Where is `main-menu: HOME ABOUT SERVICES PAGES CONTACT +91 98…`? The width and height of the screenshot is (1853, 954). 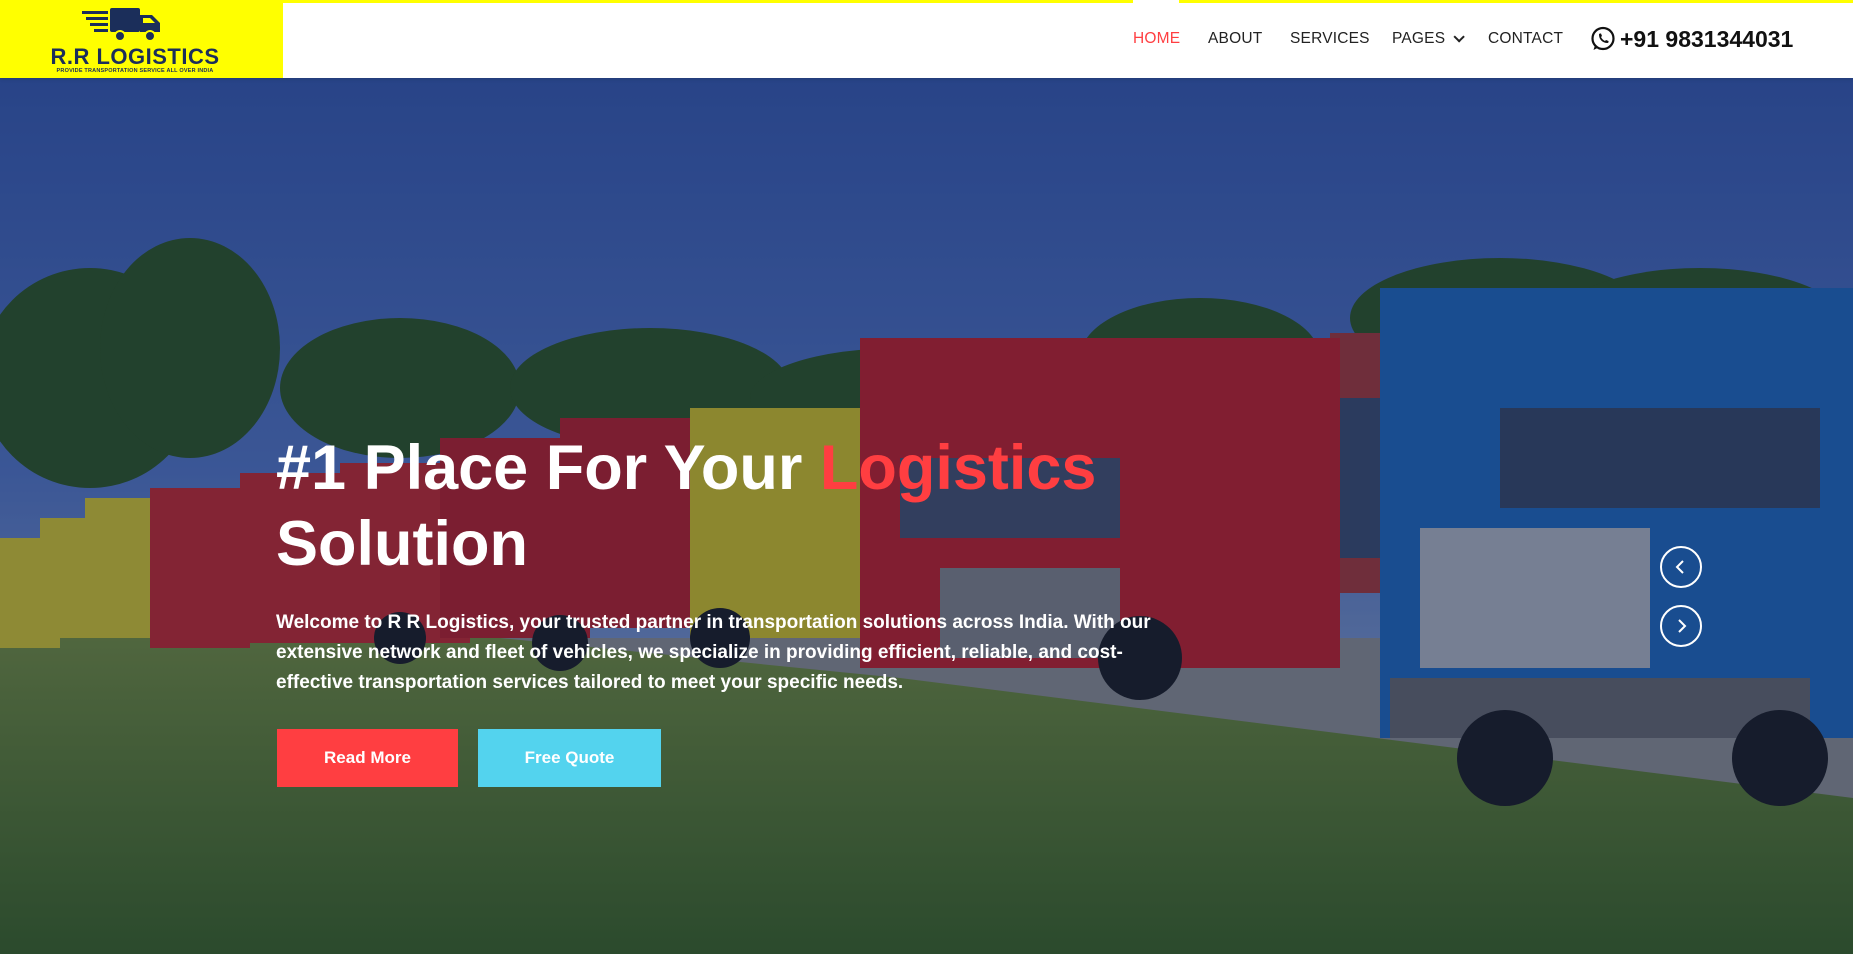
main-menu: HOME ABOUT SERVICES PAGES CONTACT +91 98… is located at coordinates (926, 39).